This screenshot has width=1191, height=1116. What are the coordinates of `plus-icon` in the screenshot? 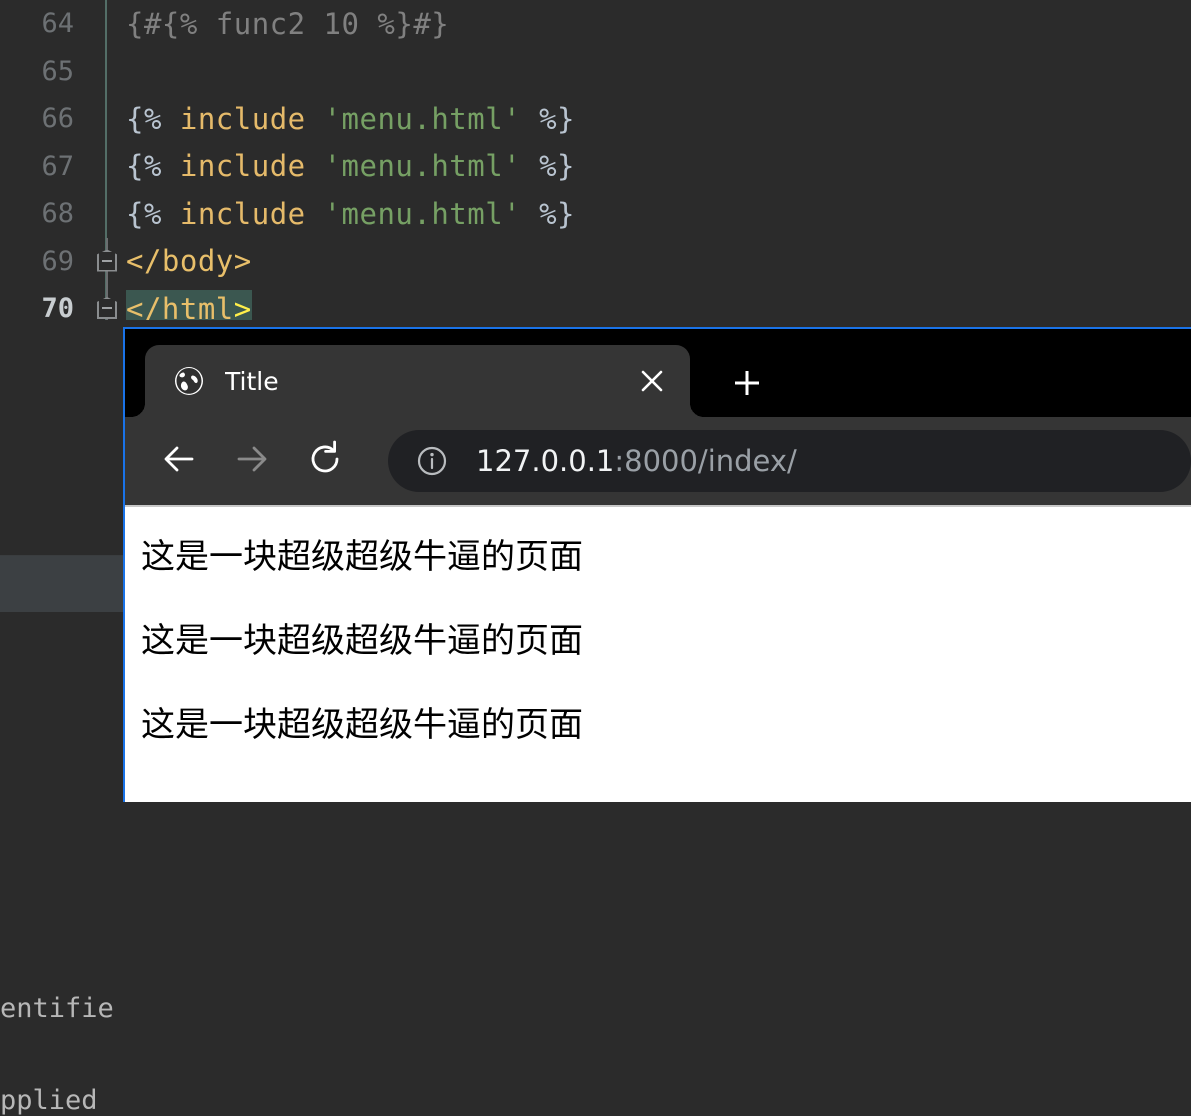 It's located at (747, 385).